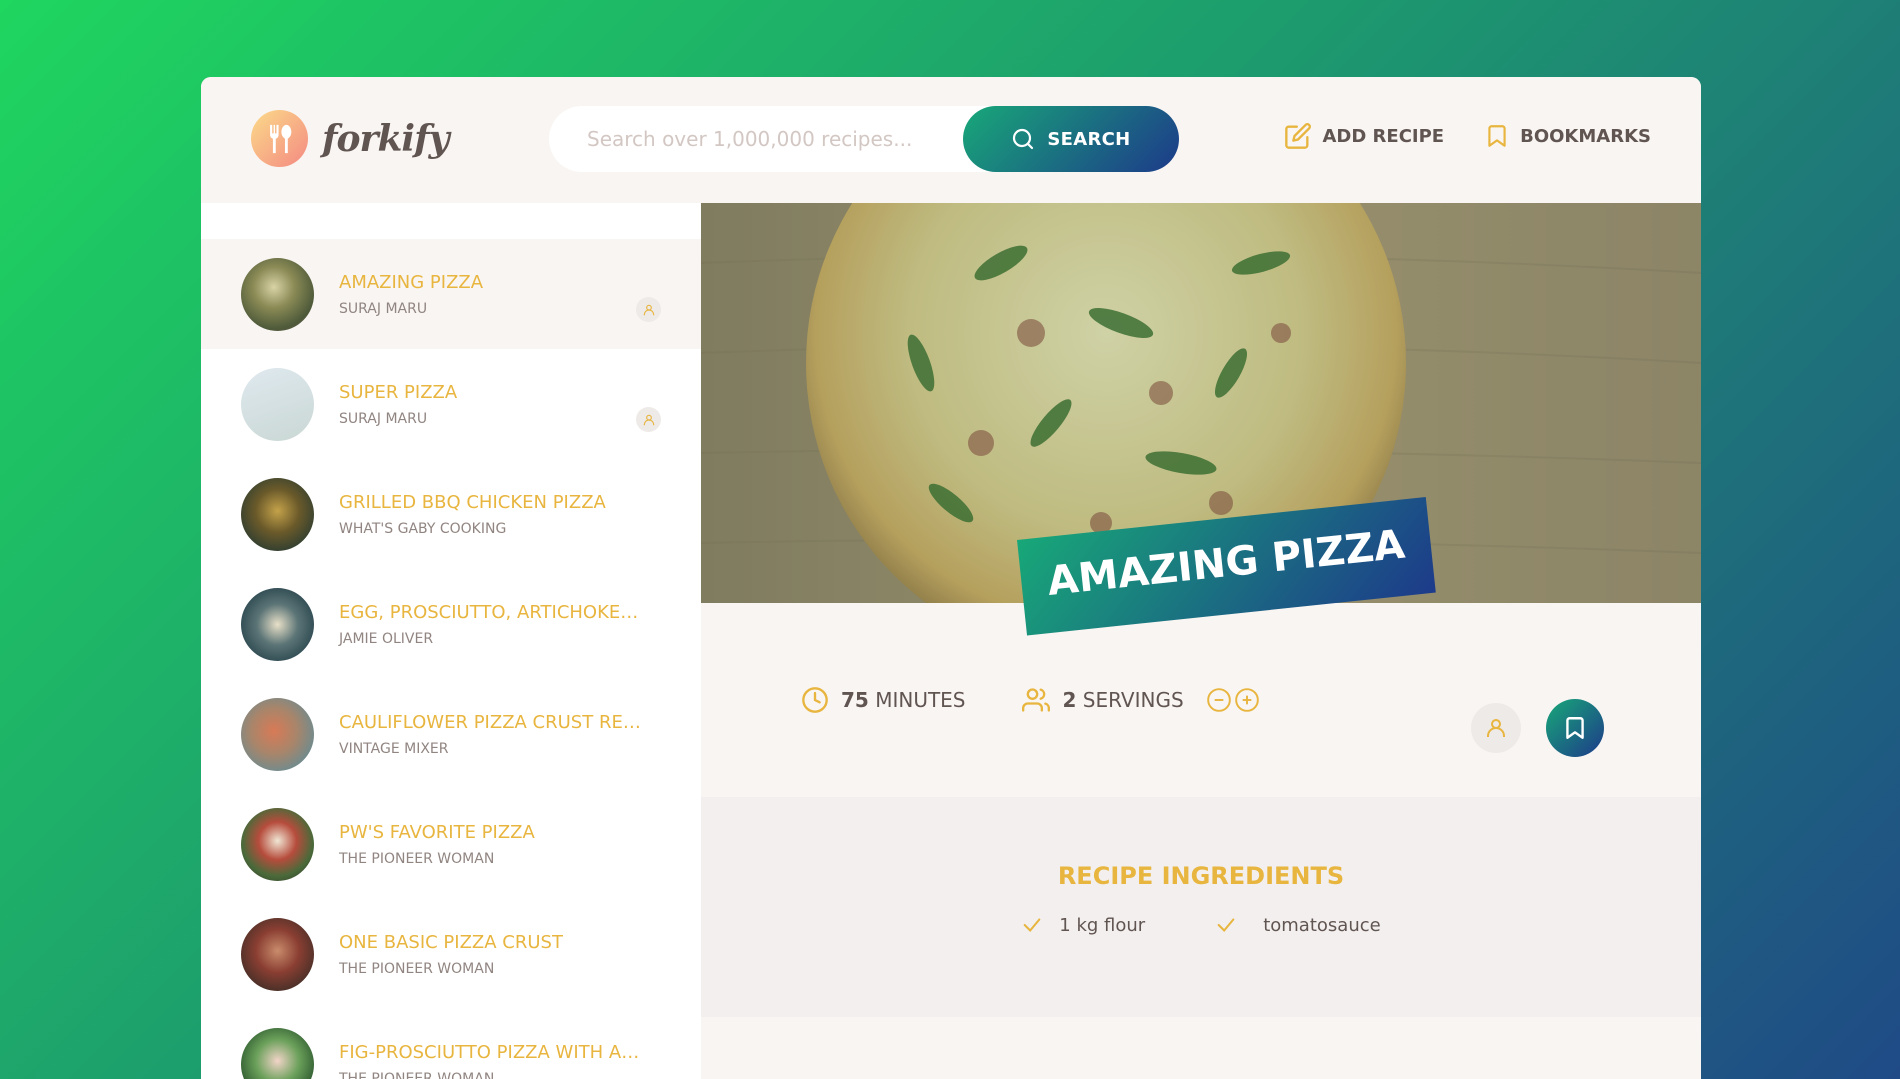  I want to click on ingredient-item: 1 kg flour, so click(1083, 925).